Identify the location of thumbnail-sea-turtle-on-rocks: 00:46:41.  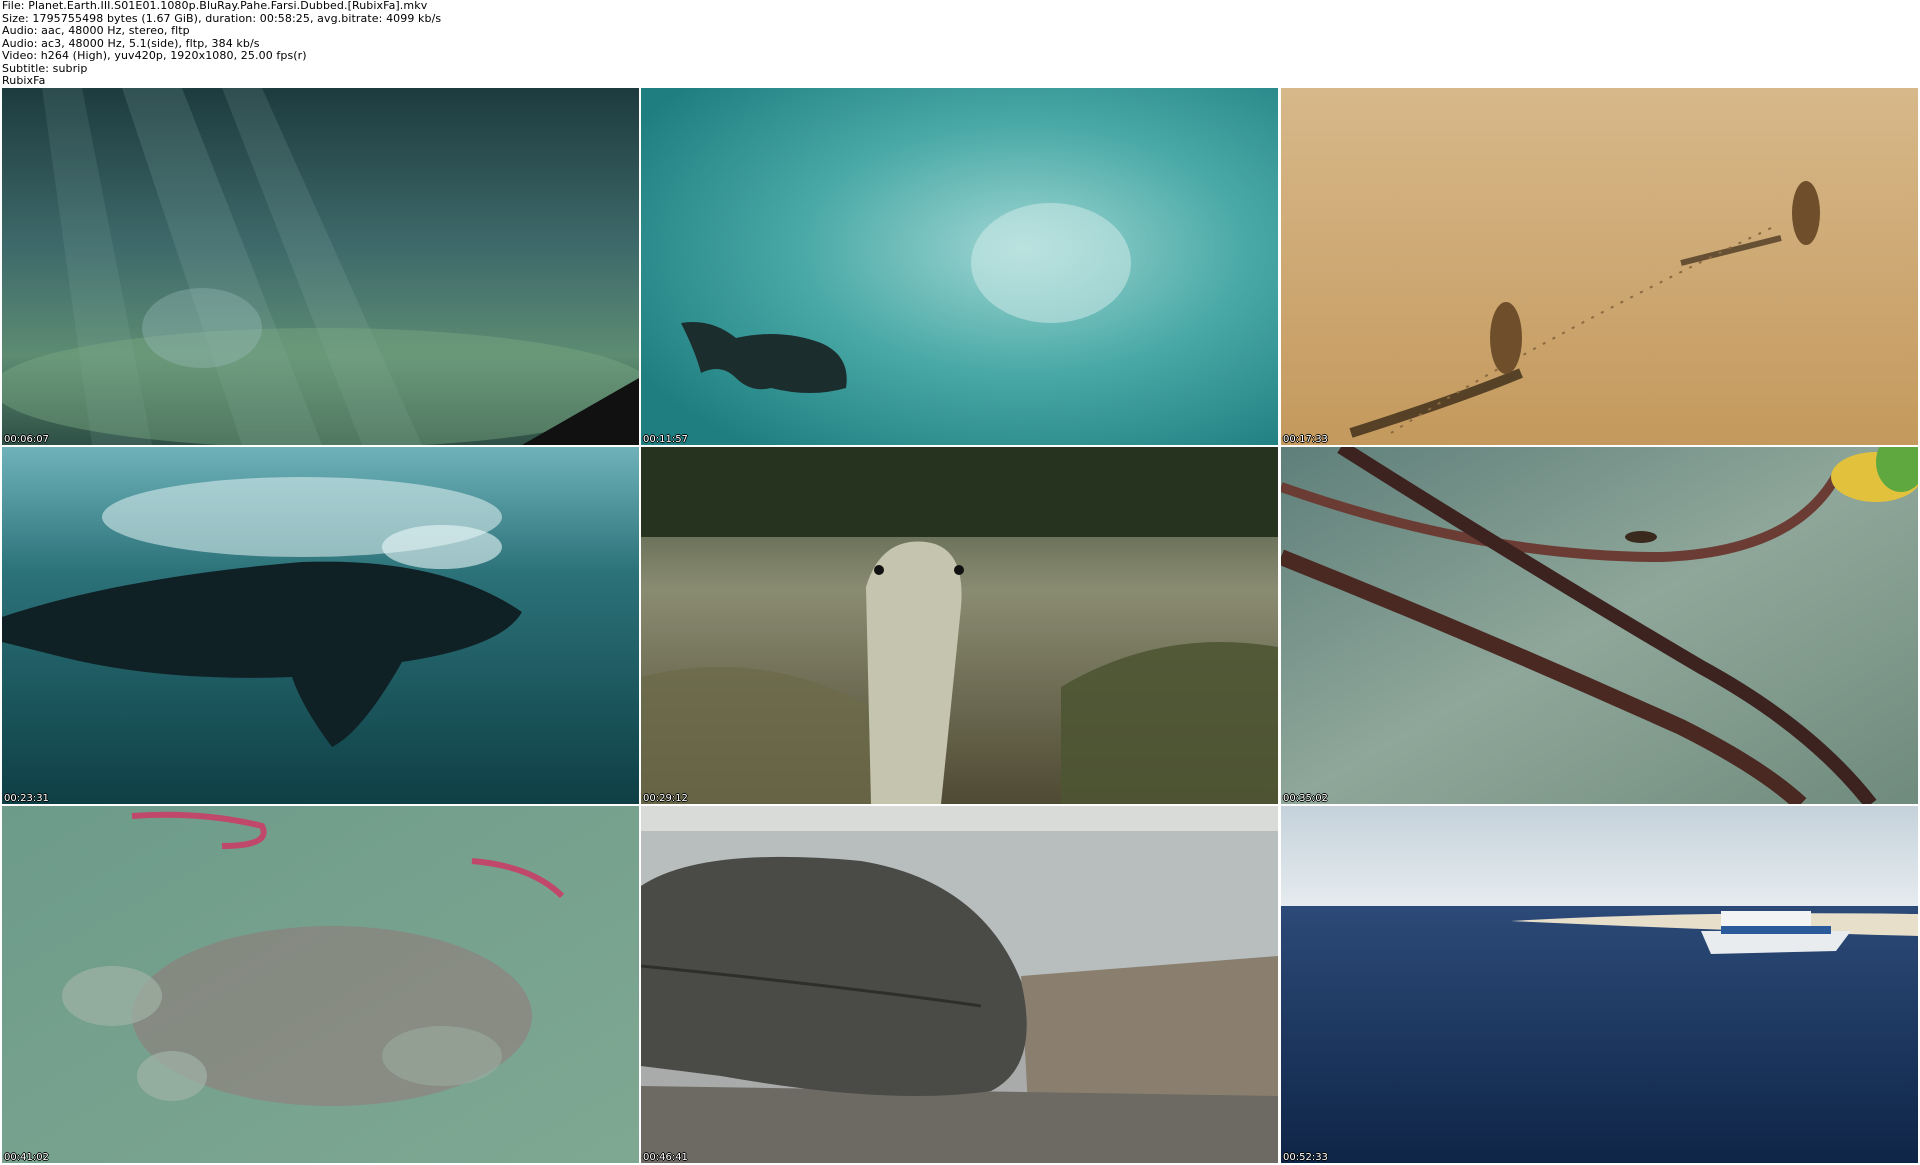
(959, 984).